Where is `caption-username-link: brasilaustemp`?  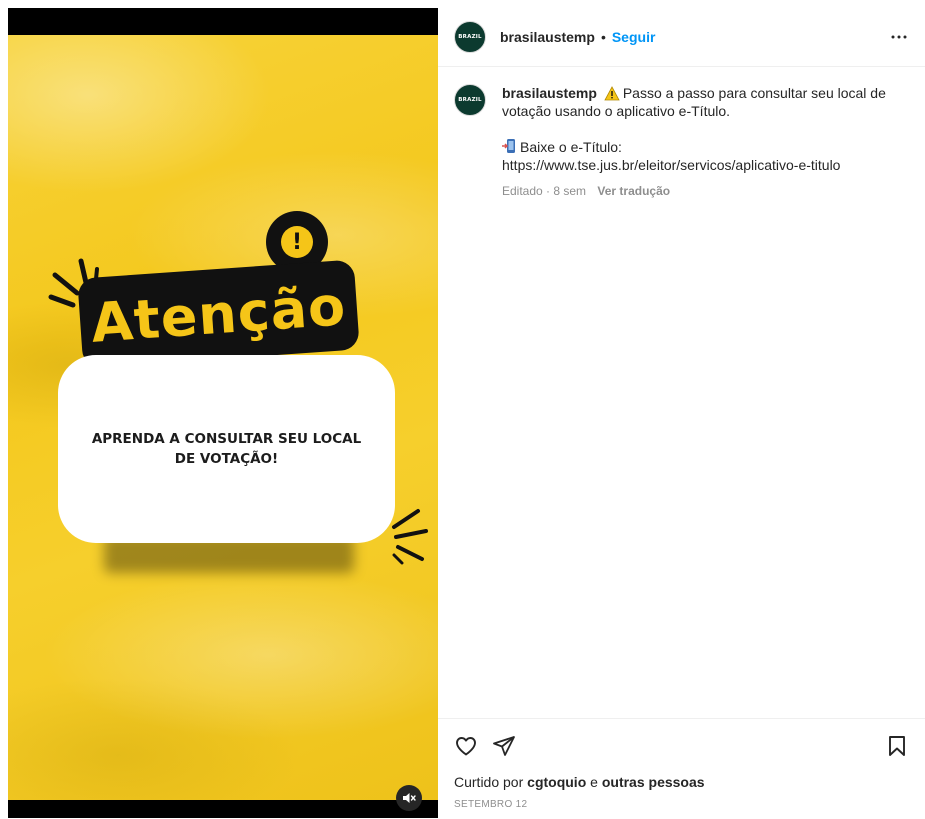 caption-username-link: brasilaustemp is located at coordinates (549, 93).